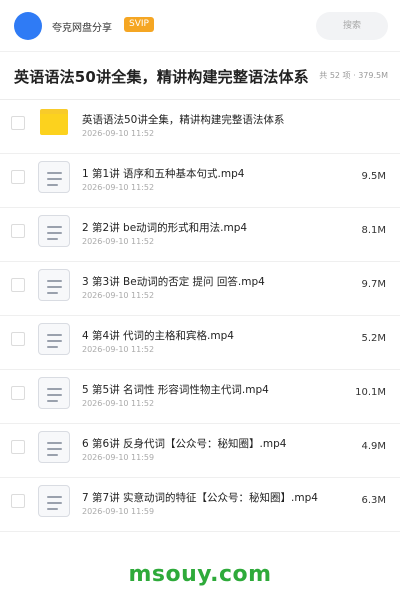 This screenshot has width=400, height=600. I want to click on share-title-bar: 英语语法50讲全集，精讲构建完整语法体系 共 52 项 · 379.5M, so click(200, 76).